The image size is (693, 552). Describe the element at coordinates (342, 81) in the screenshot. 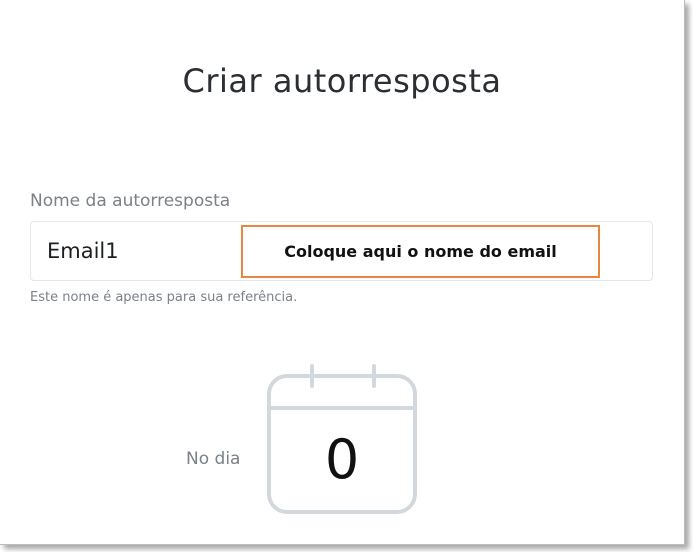

I see `page-title: Criar autorresposta` at that location.